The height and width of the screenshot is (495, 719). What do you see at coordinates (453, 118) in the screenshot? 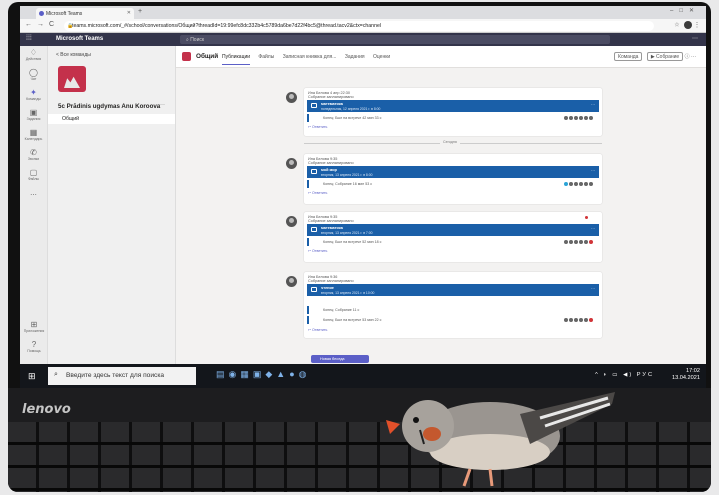
I see `meeting-status: Конец: Был на встрече 42 мин 33 с` at bounding box center [453, 118].